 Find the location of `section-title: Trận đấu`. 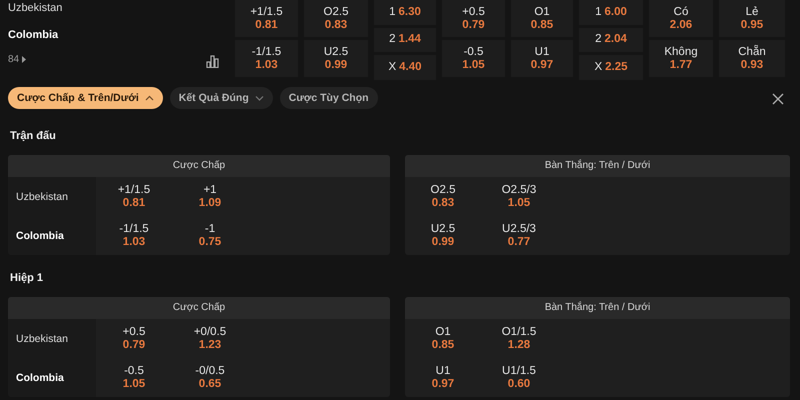

section-title: Trận đấu is located at coordinates (33, 136).